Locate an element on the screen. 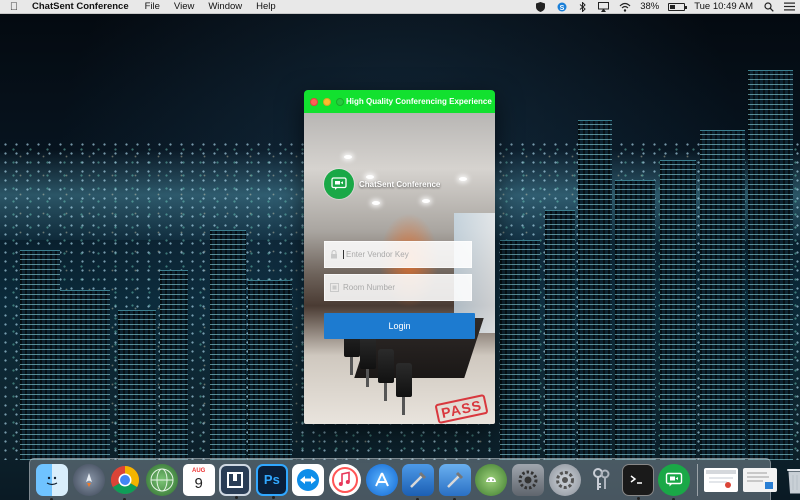 This screenshot has height=500, width=800. browser-window-thumbnail-icon is located at coordinates (720, 479).